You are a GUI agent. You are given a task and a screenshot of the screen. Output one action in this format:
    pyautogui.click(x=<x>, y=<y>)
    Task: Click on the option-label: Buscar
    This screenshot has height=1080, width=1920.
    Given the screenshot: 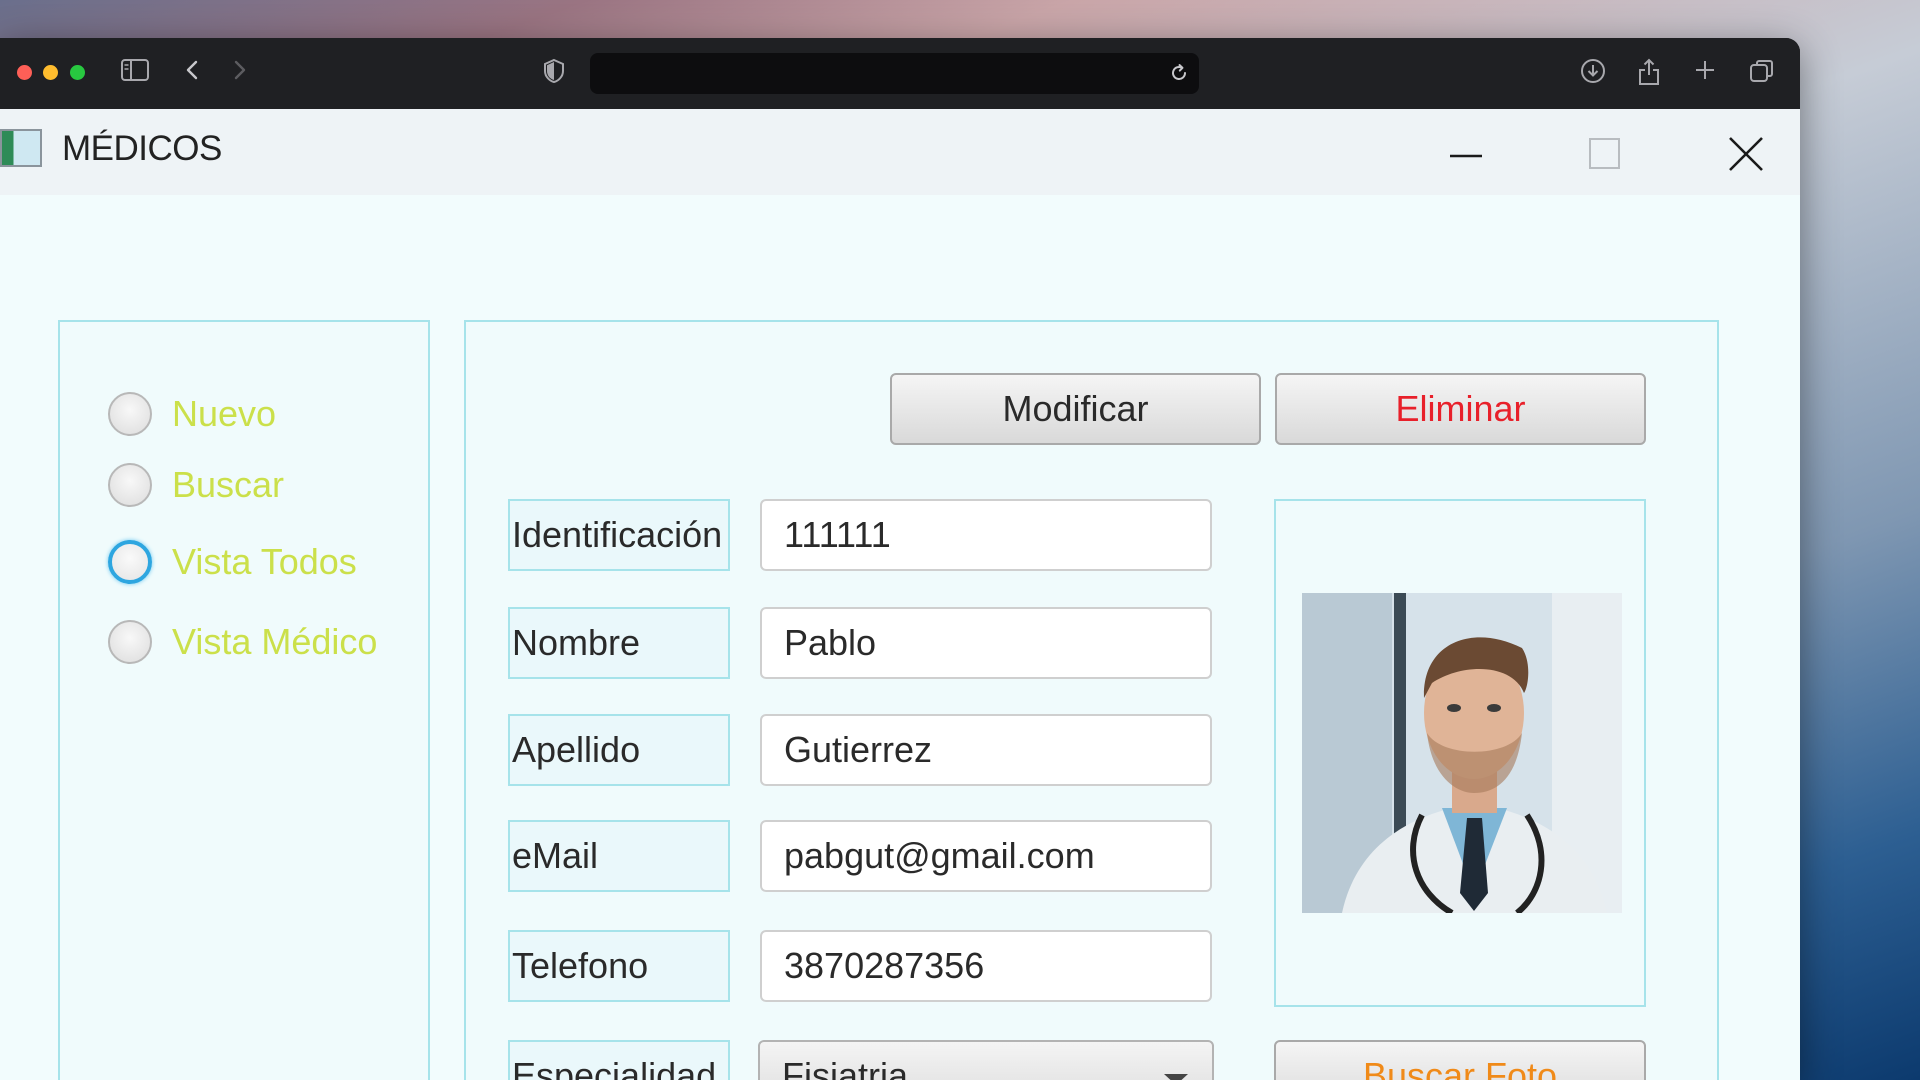 What is the action you would take?
    pyautogui.click(x=228, y=484)
    